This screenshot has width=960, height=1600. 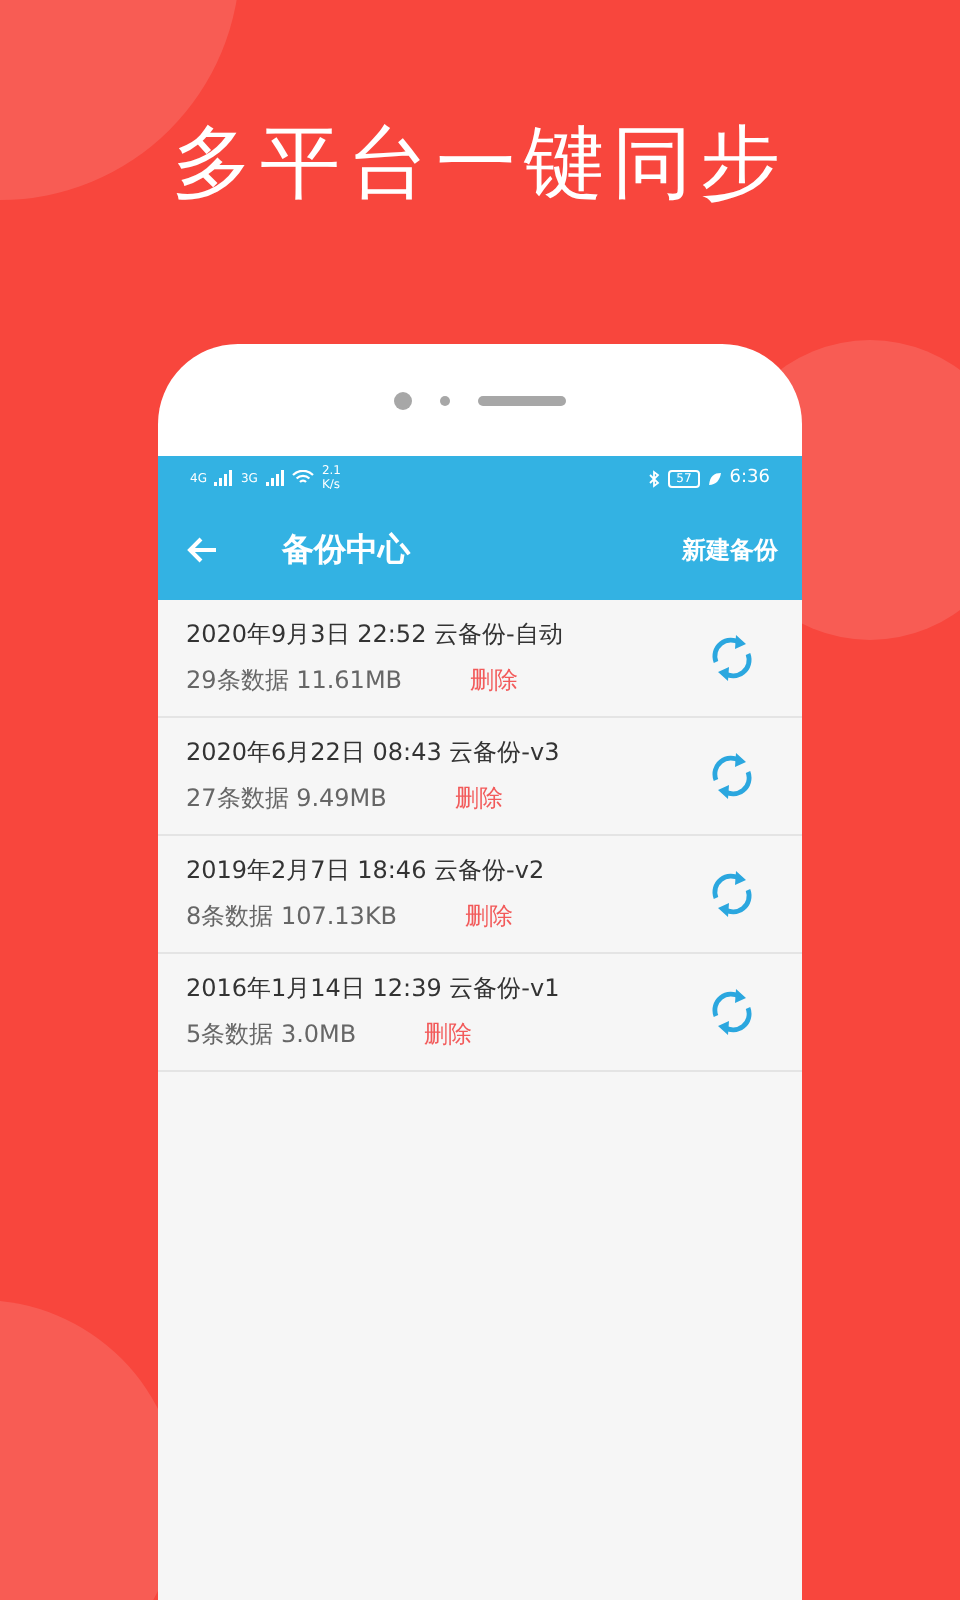 I want to click on screen-title: 备份中心, so click(x=347, y=550).